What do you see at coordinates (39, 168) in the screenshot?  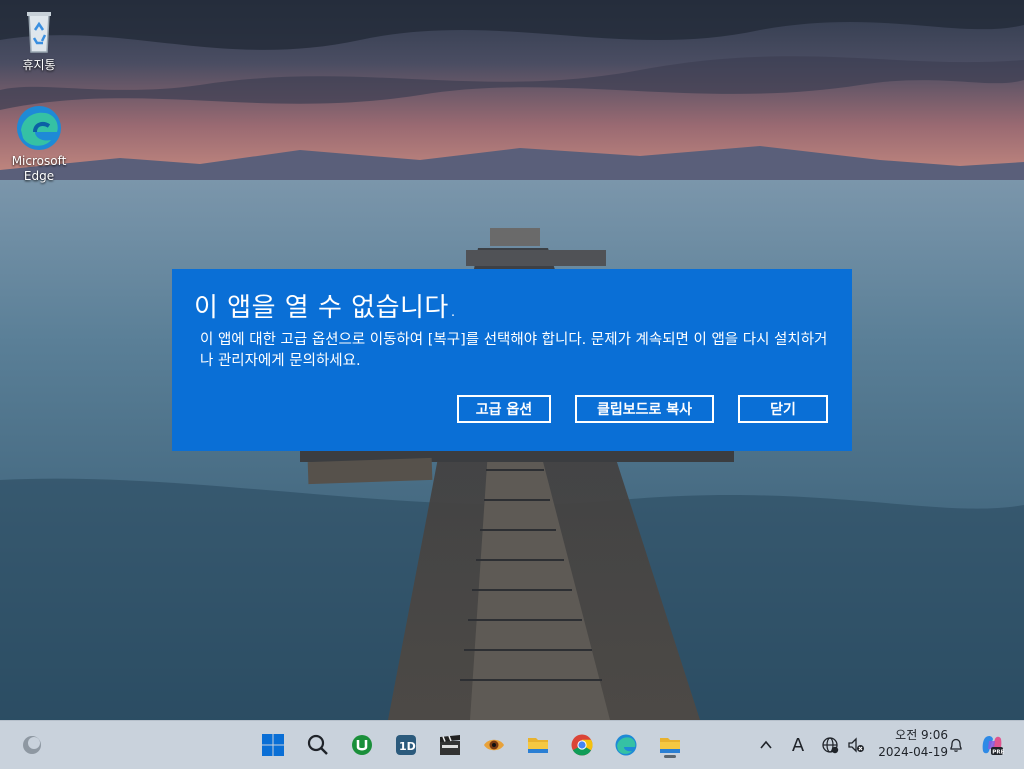 I see `desktop-icon-label: Microsoft Edge` at bounding box center [39, 168].